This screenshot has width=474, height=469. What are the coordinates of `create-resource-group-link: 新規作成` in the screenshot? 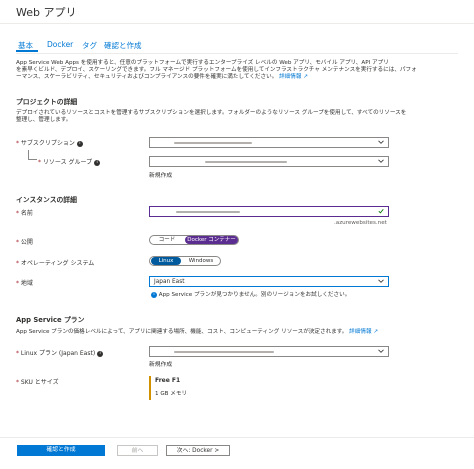 It's located at (160, 174).